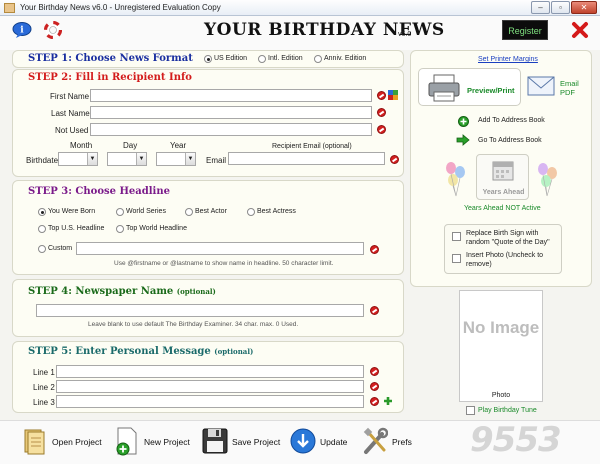 The height and width of the screenshot is (464, 600). Describe the element at coordinates (119, 351) in the screenshot. I see `step5-title-text: STEP 5: Enter Personal Message` at that location.